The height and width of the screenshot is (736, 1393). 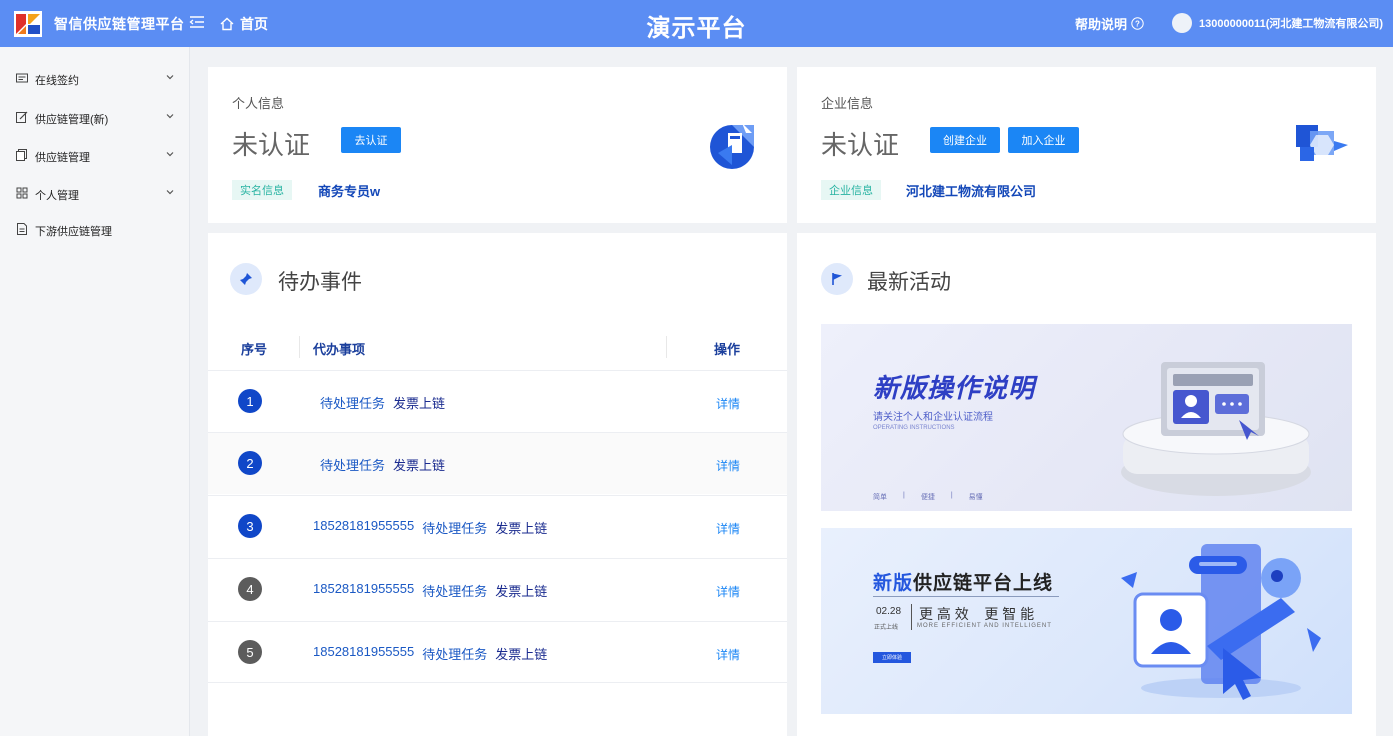 I want to click on enterprise-illustration-icon, so click(x=1322, y=143).